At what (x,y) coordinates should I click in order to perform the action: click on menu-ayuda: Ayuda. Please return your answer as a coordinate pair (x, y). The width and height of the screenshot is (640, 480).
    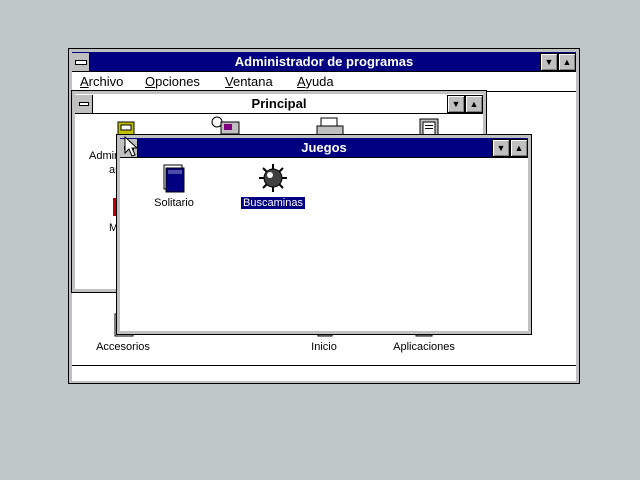
    Looking at the image, I should click on (315, 82).